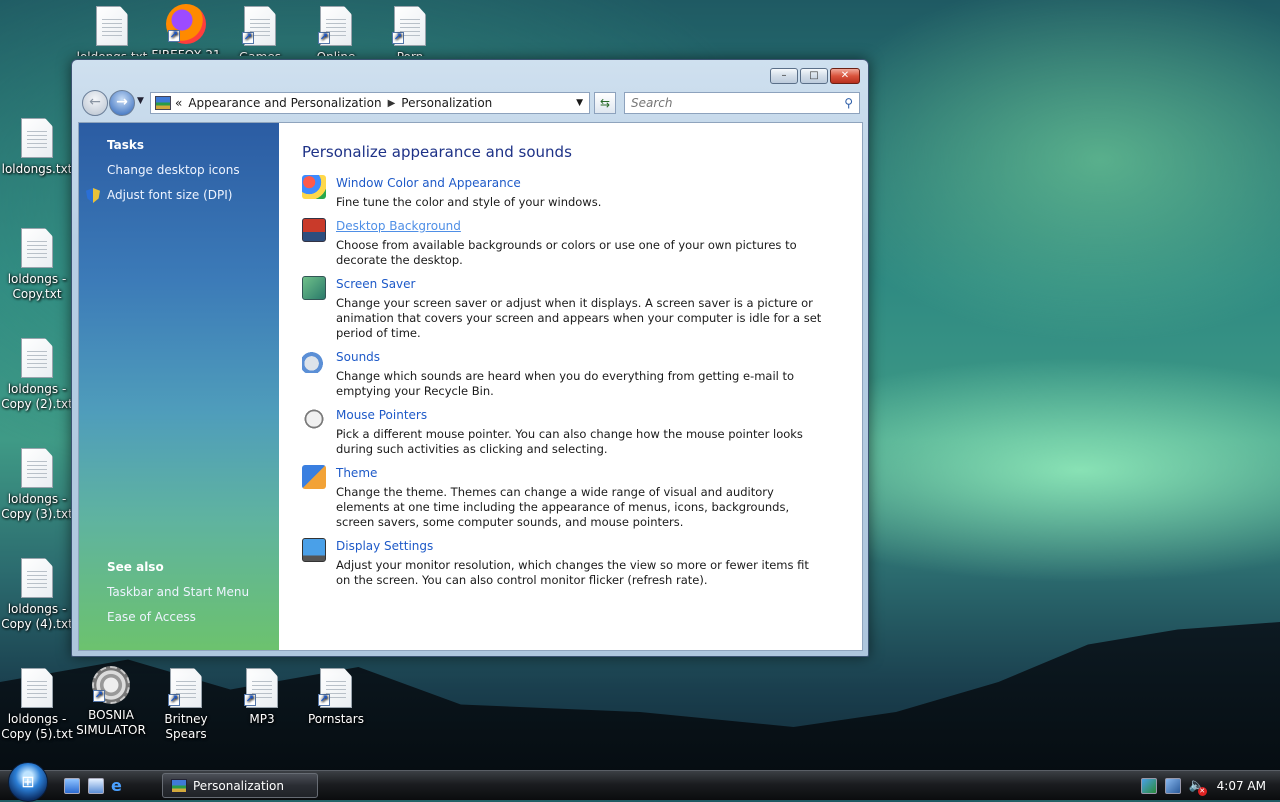  What do you see at coordinates (186, 726) in the screenshot?
I see `desktop-icon-label: Britney Spears` at bounding box center [186, 726].